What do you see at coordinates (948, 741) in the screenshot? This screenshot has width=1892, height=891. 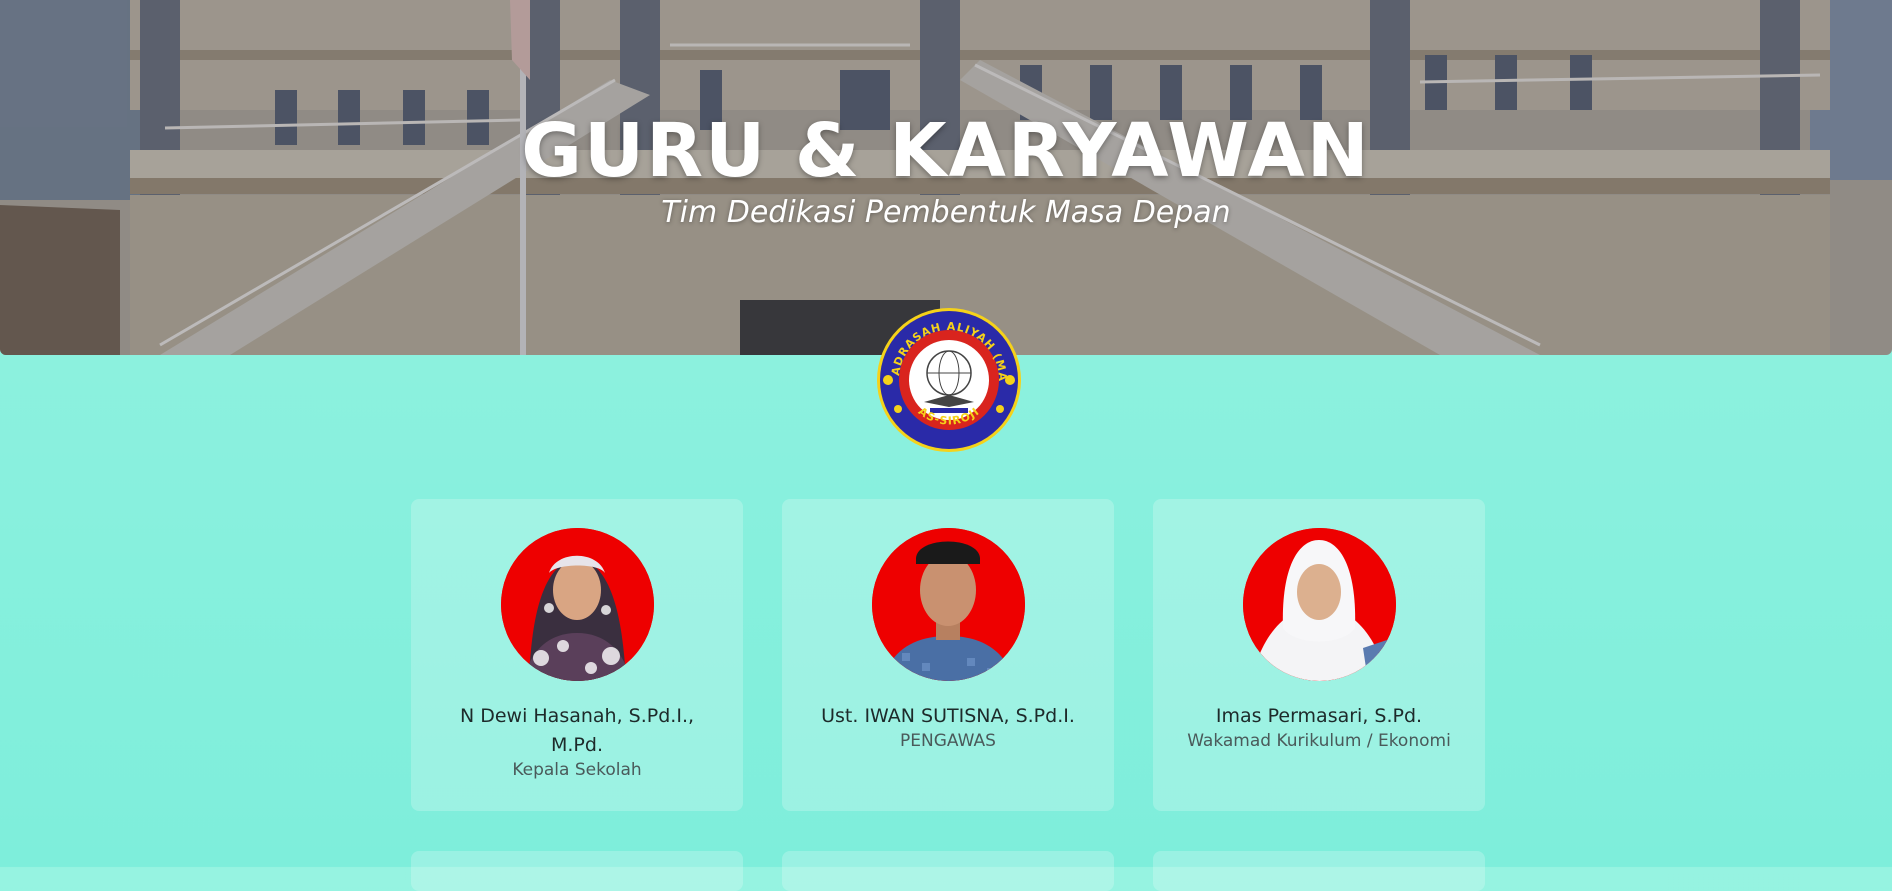 I see `staff-role: PENGAWAS` at bounding box center [948, 741].